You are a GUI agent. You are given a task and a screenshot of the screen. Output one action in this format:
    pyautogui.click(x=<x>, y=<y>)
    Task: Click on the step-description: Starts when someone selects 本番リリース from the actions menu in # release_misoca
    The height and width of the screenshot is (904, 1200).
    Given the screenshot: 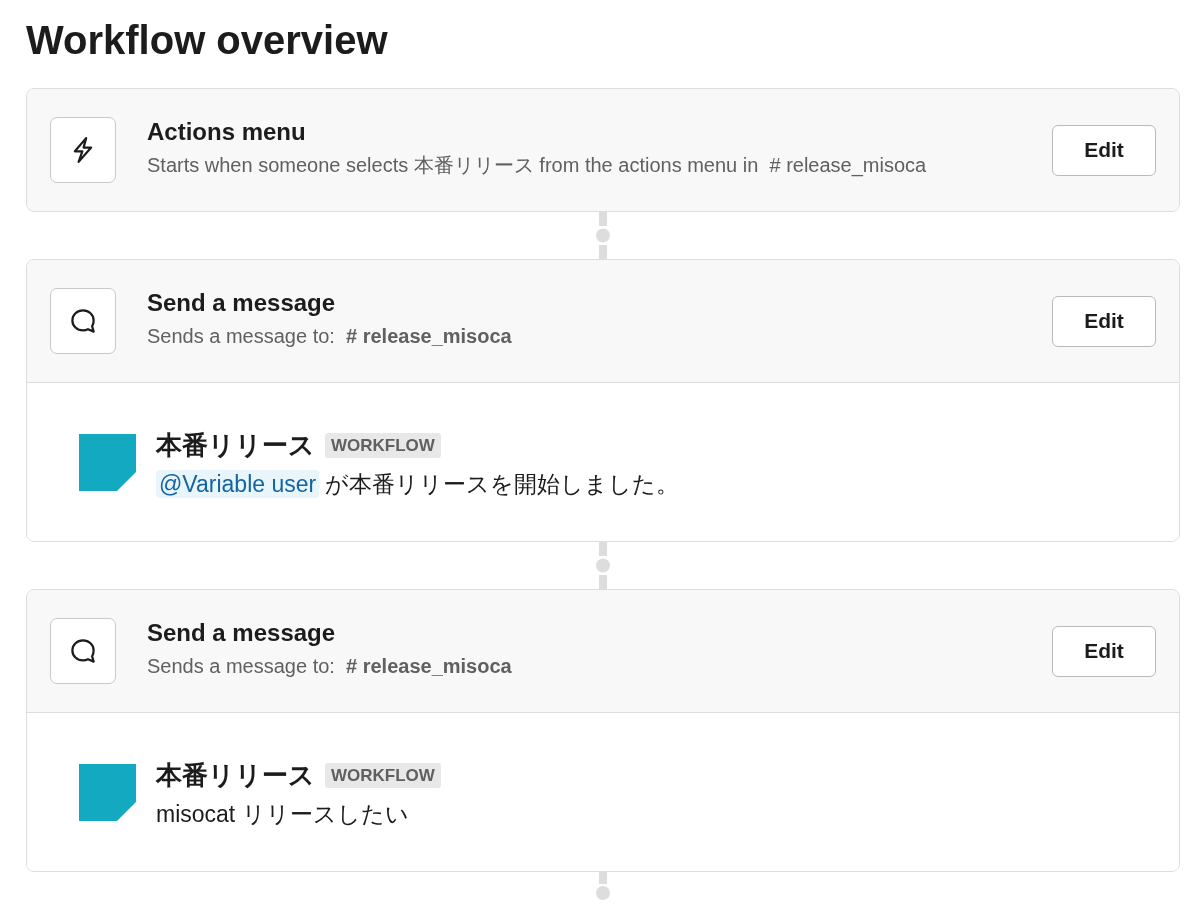 What is the action you would take?
    pyautogui.click(x=537, y=166)
    